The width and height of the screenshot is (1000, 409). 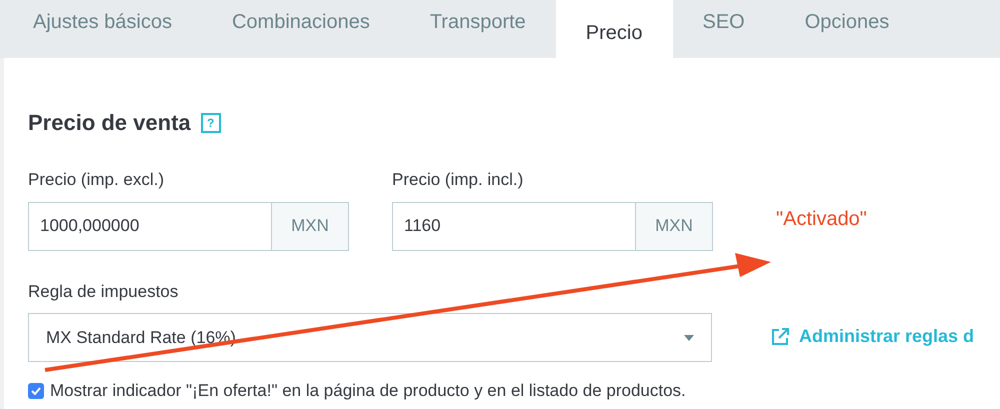 I want to click on field-label: Precio (imp. incl.), so click(x=458, y=180).